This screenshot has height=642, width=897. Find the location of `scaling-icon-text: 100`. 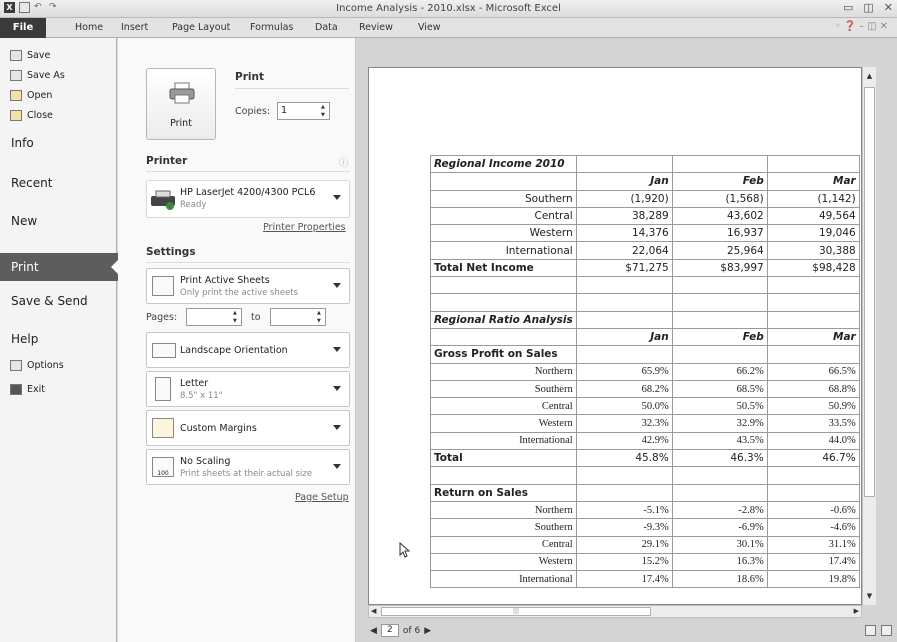

scaling-icon-text: 100 is located at coordinates (163, 473).